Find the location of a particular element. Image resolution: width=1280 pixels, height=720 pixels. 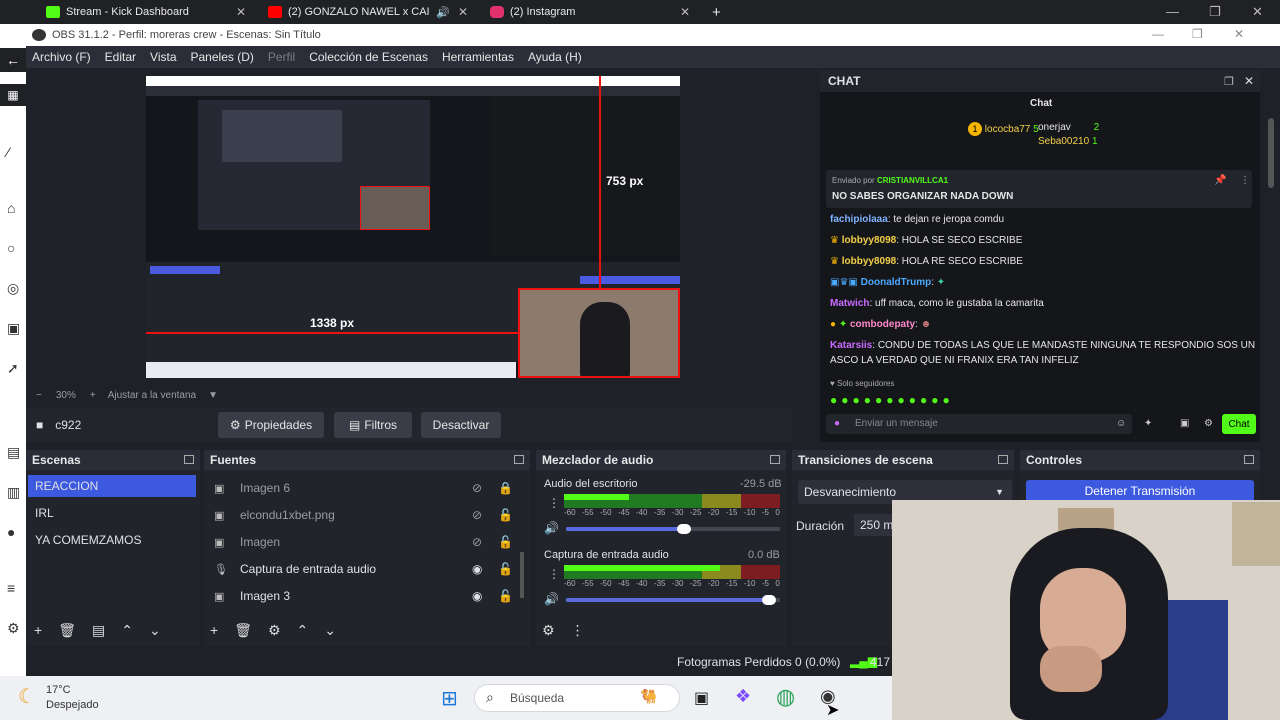

source-item: ▣ elcondu1xbet.png ⊘ 🔓 is located at coordinates (364, 515).